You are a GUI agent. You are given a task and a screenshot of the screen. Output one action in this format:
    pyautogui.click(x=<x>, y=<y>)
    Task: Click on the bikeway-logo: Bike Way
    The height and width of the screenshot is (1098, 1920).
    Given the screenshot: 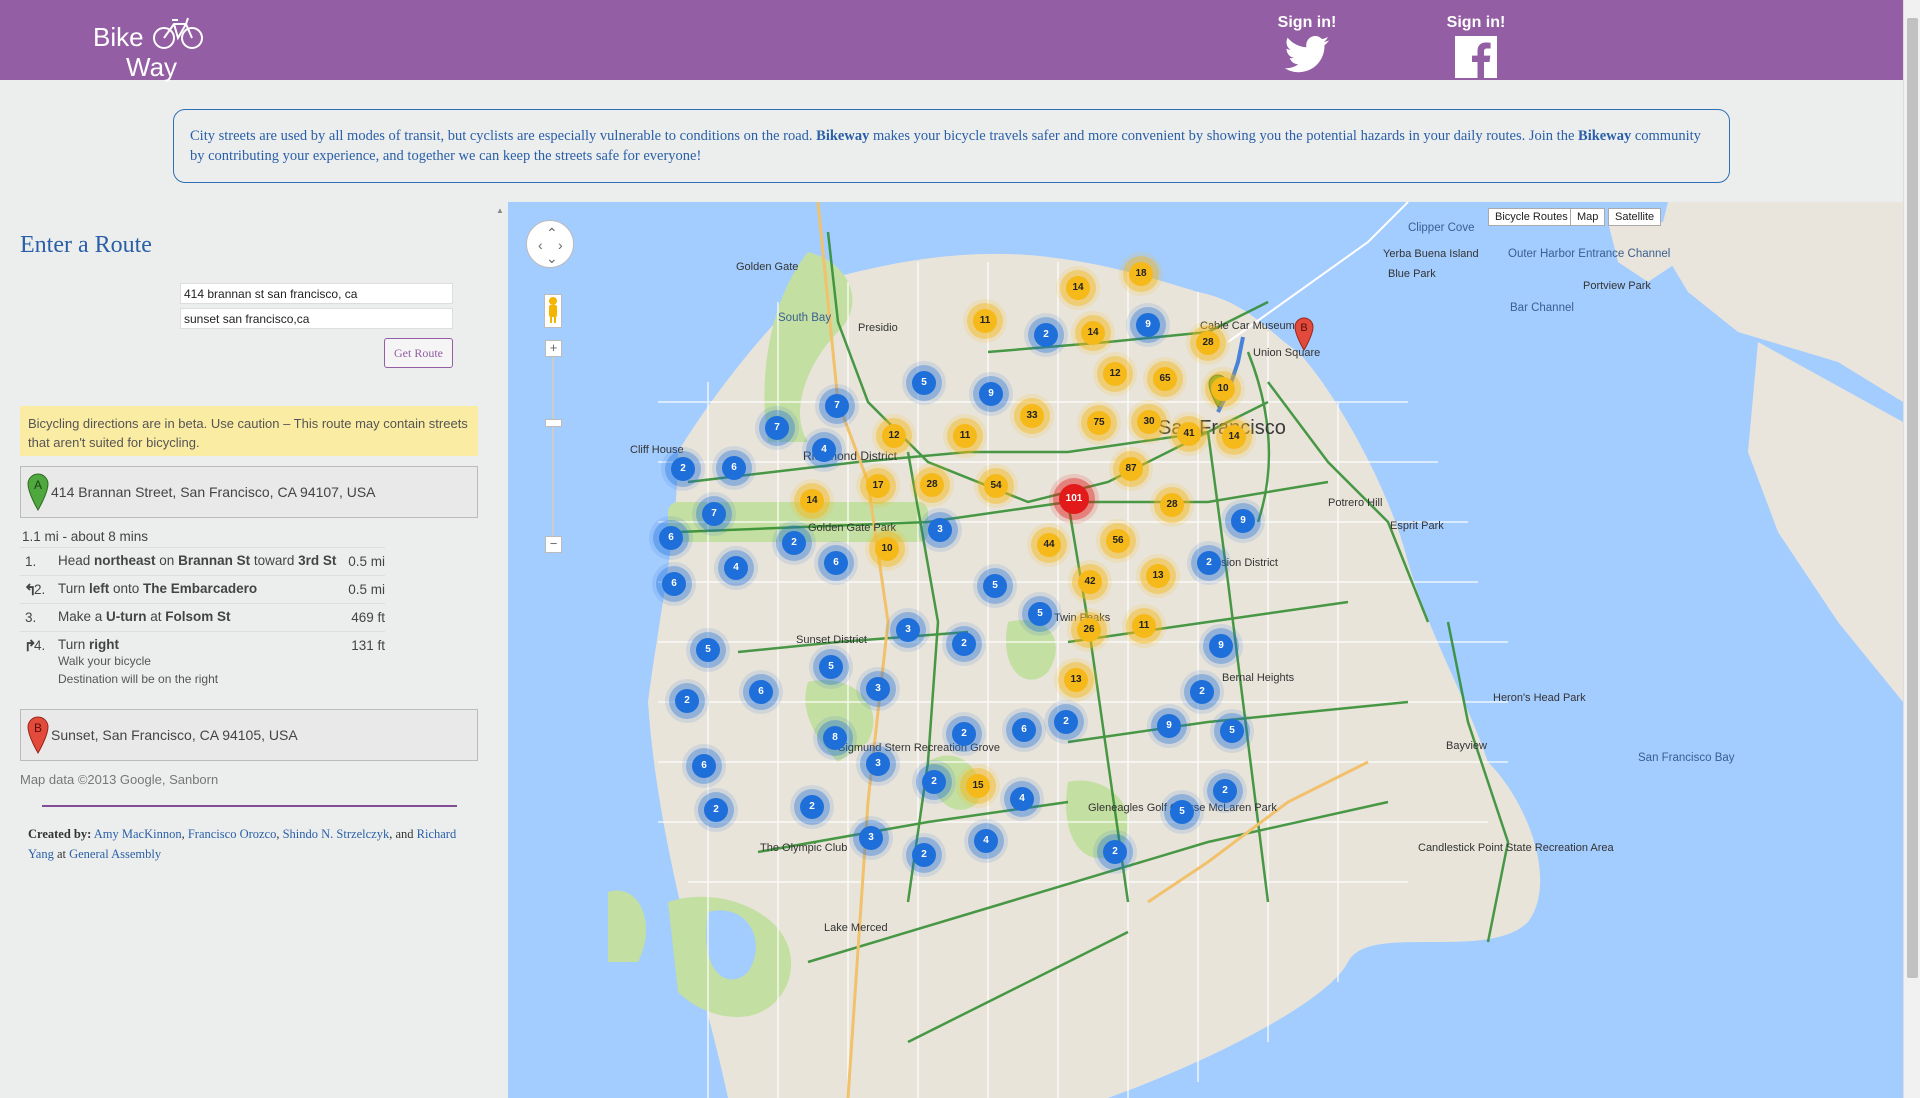 What is the action you would take?
    pyautogui.click(x=150, y=47)
    